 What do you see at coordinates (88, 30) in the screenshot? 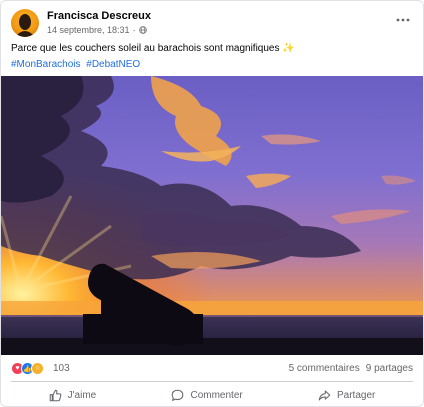
I see `post-date: 14 septembre, 18:31` at bounding box center [88, 30].